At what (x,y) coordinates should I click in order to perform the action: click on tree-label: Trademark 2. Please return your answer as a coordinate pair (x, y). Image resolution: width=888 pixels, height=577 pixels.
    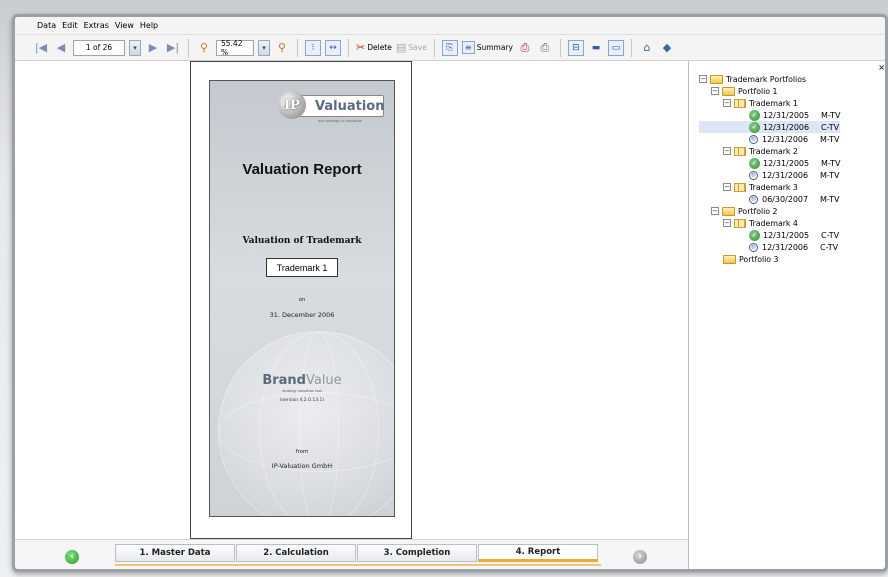
    Looking at the image, I should click on (773, 151).